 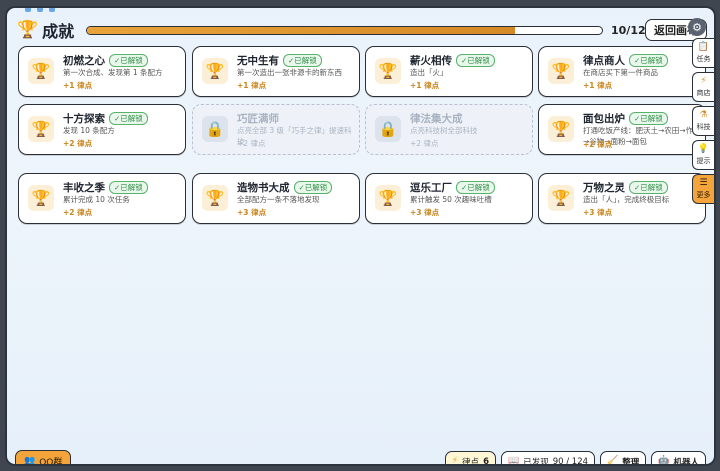 What do you see at coordinates (703, 121) in the screenshot?
I see `sidebar-item-2: ⚗ 科技` at bounding box center [703, 121].